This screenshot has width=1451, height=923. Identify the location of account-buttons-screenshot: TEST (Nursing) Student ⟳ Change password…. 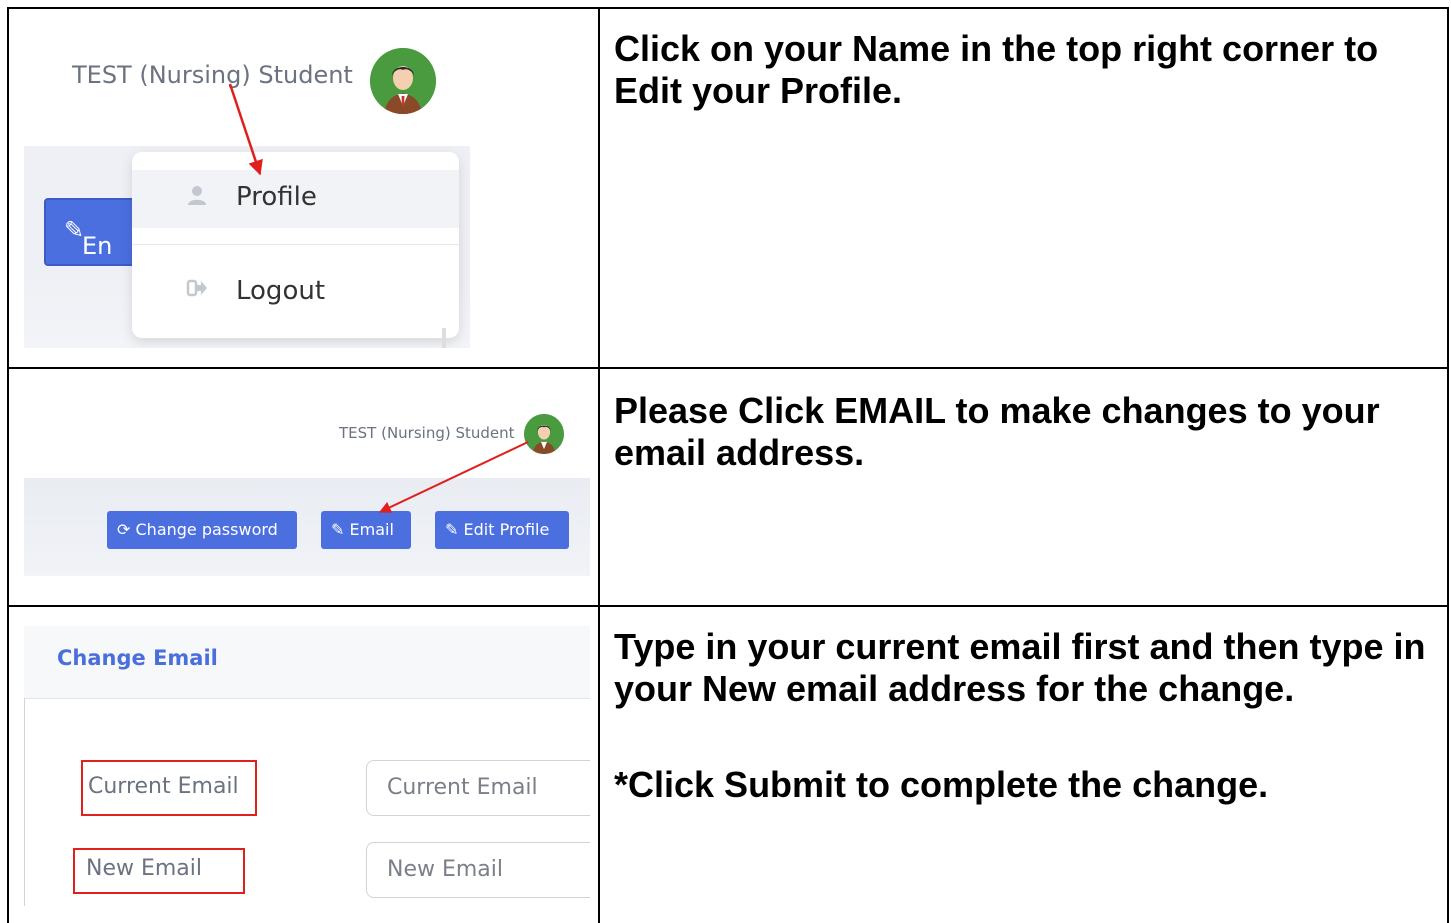
(307, 487).